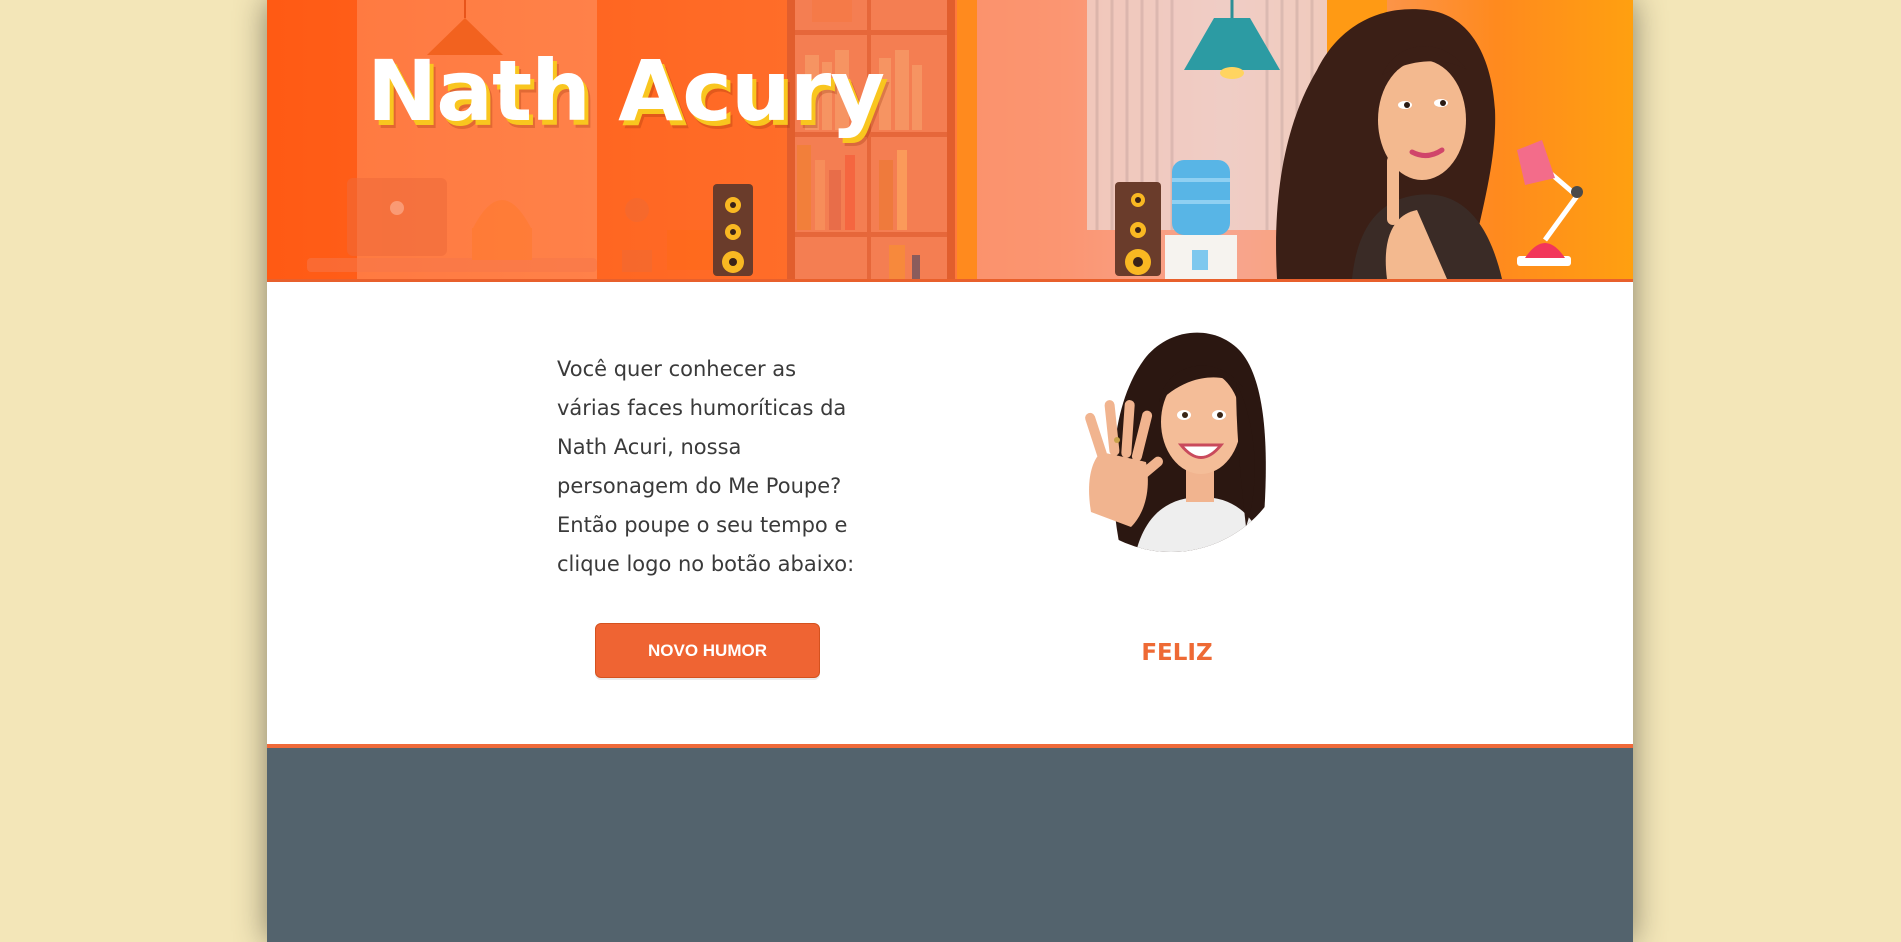 The height and width of the screenshot is (942, 1901). What do you see at coordinates (1138, 229) in the screenshot?
I see `speaker-right` at bounding box center [1138, 229].